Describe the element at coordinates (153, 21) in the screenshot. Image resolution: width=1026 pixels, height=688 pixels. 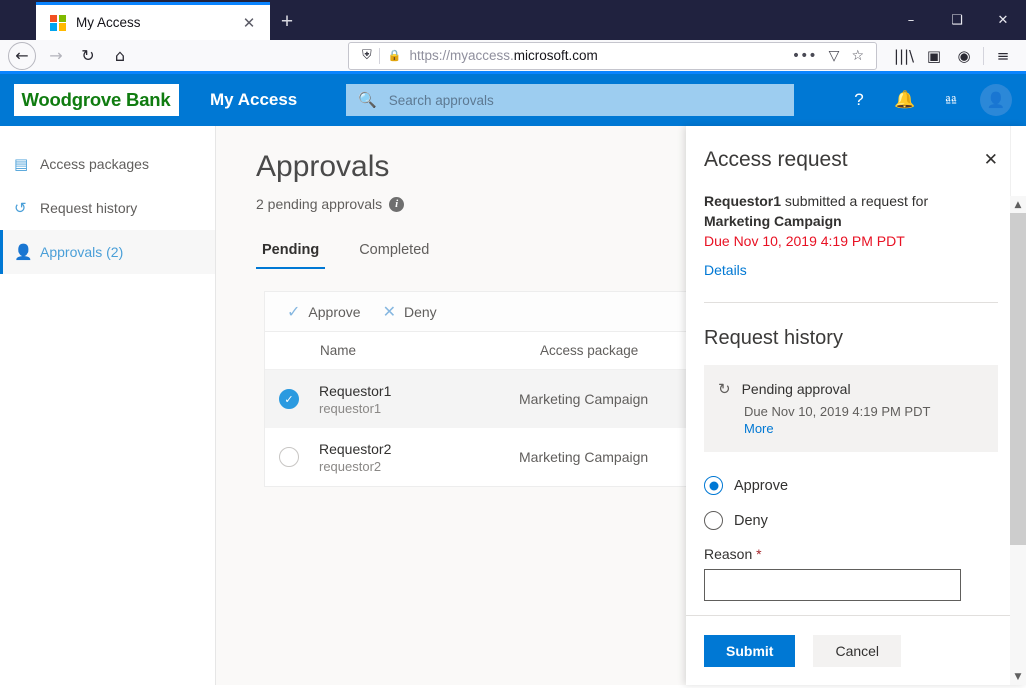
I see `browser-tab: My Access ✕` at that location.